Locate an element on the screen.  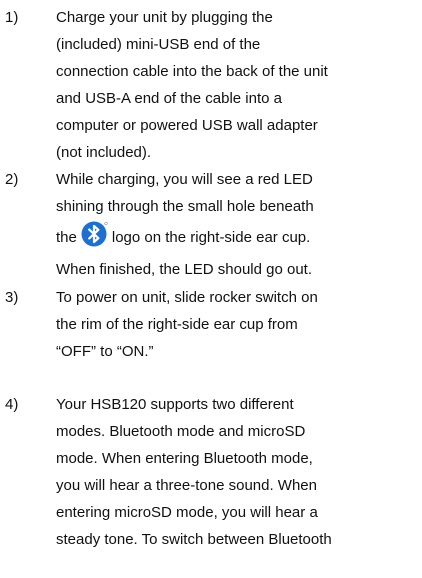
item-number: 1) is located at coordinates (12, 17).